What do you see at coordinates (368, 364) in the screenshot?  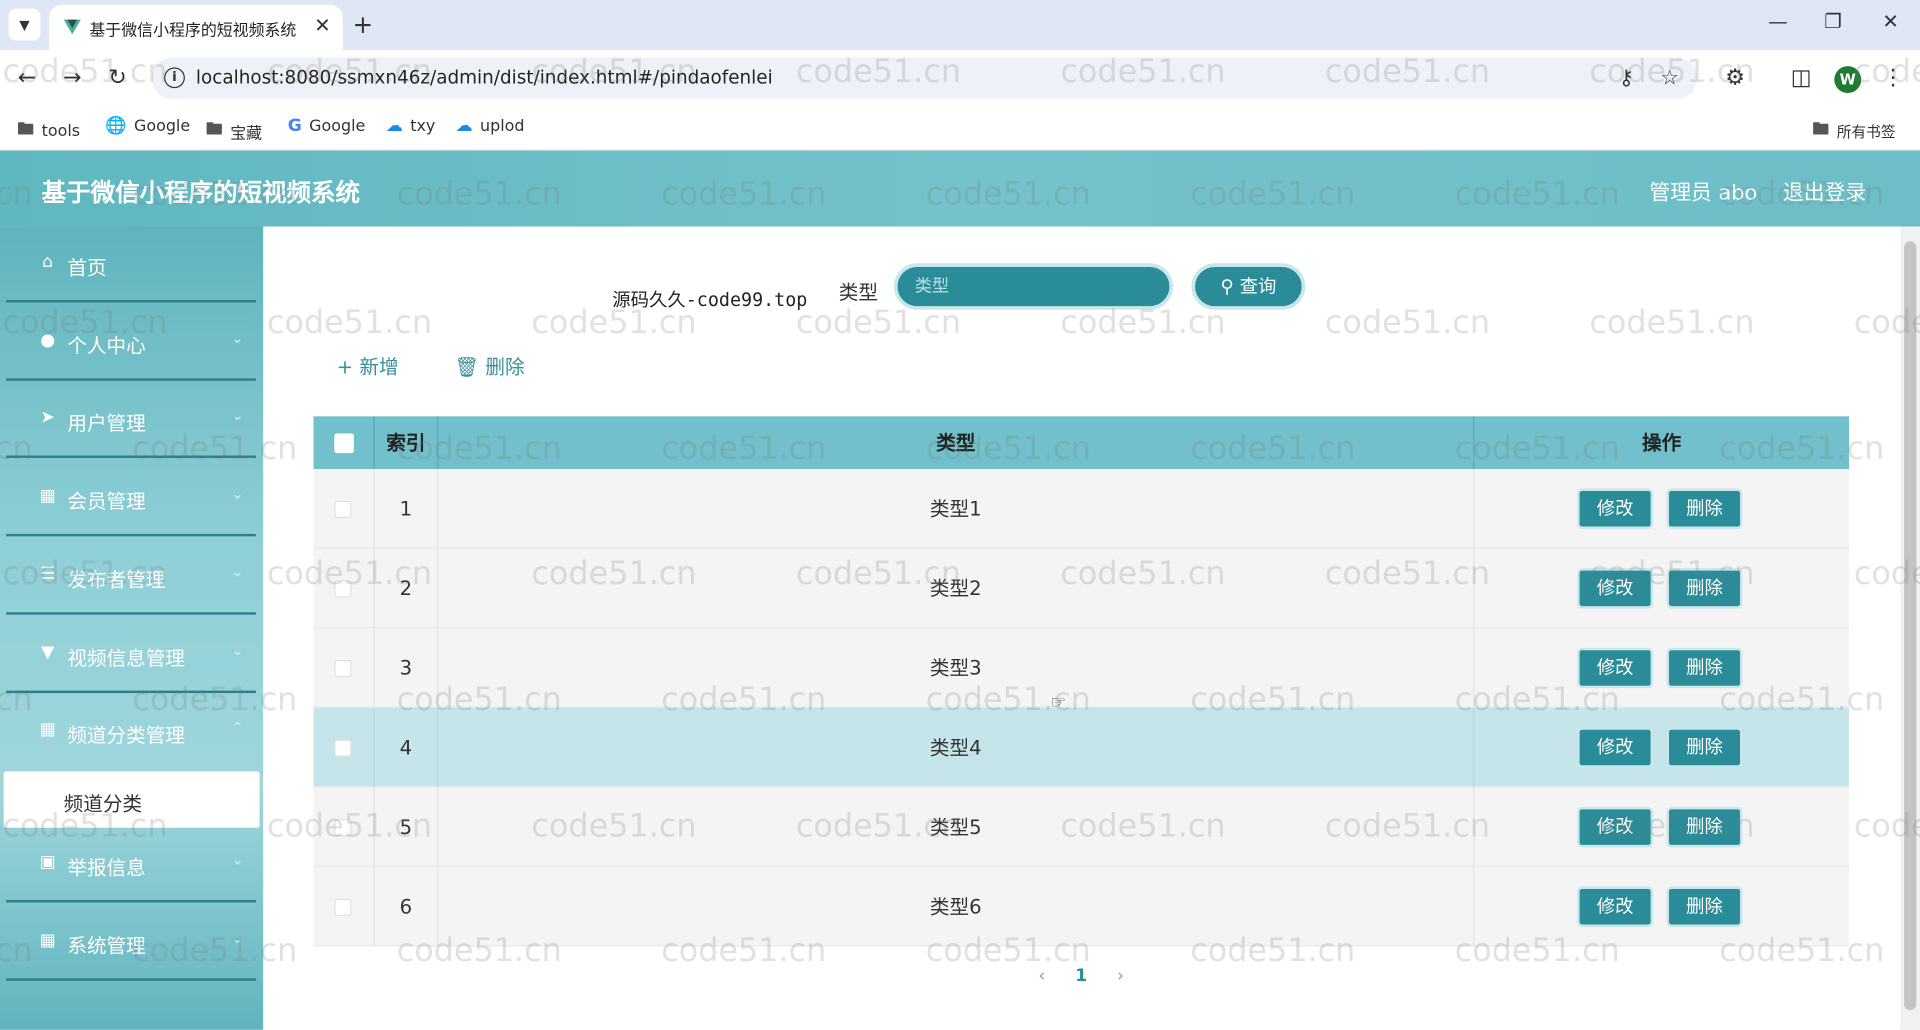 I see `add-button: + 新增` at bounding box center [368, 364].